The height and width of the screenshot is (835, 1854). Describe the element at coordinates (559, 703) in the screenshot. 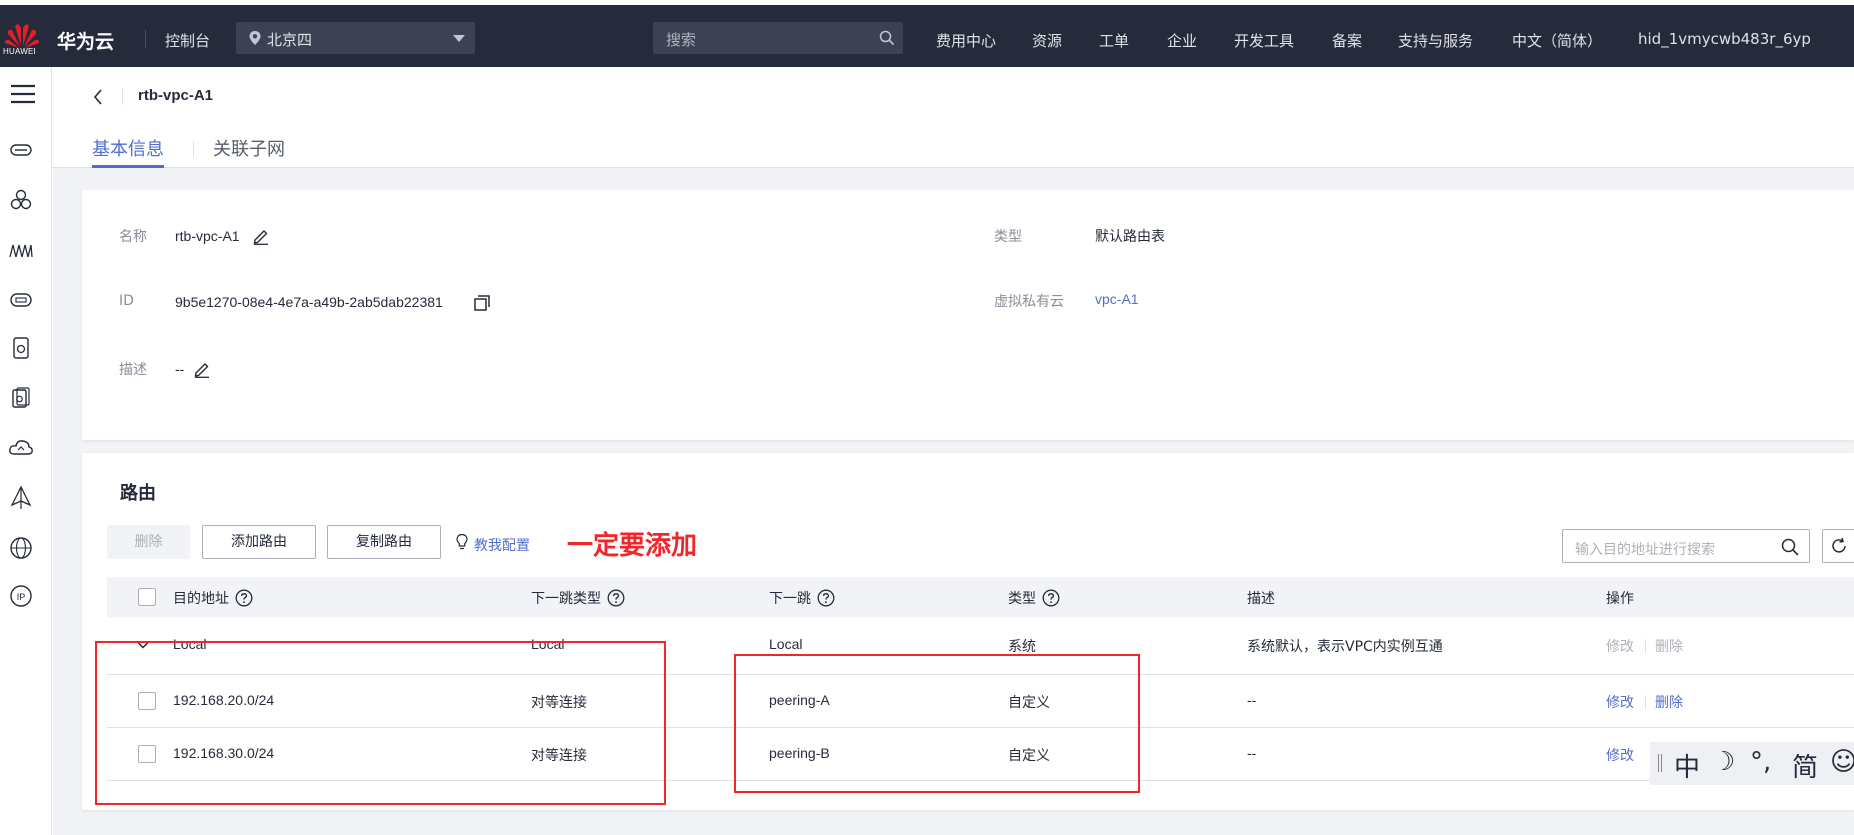

I see `next-hop-type-cell: 对等连接` at that location.